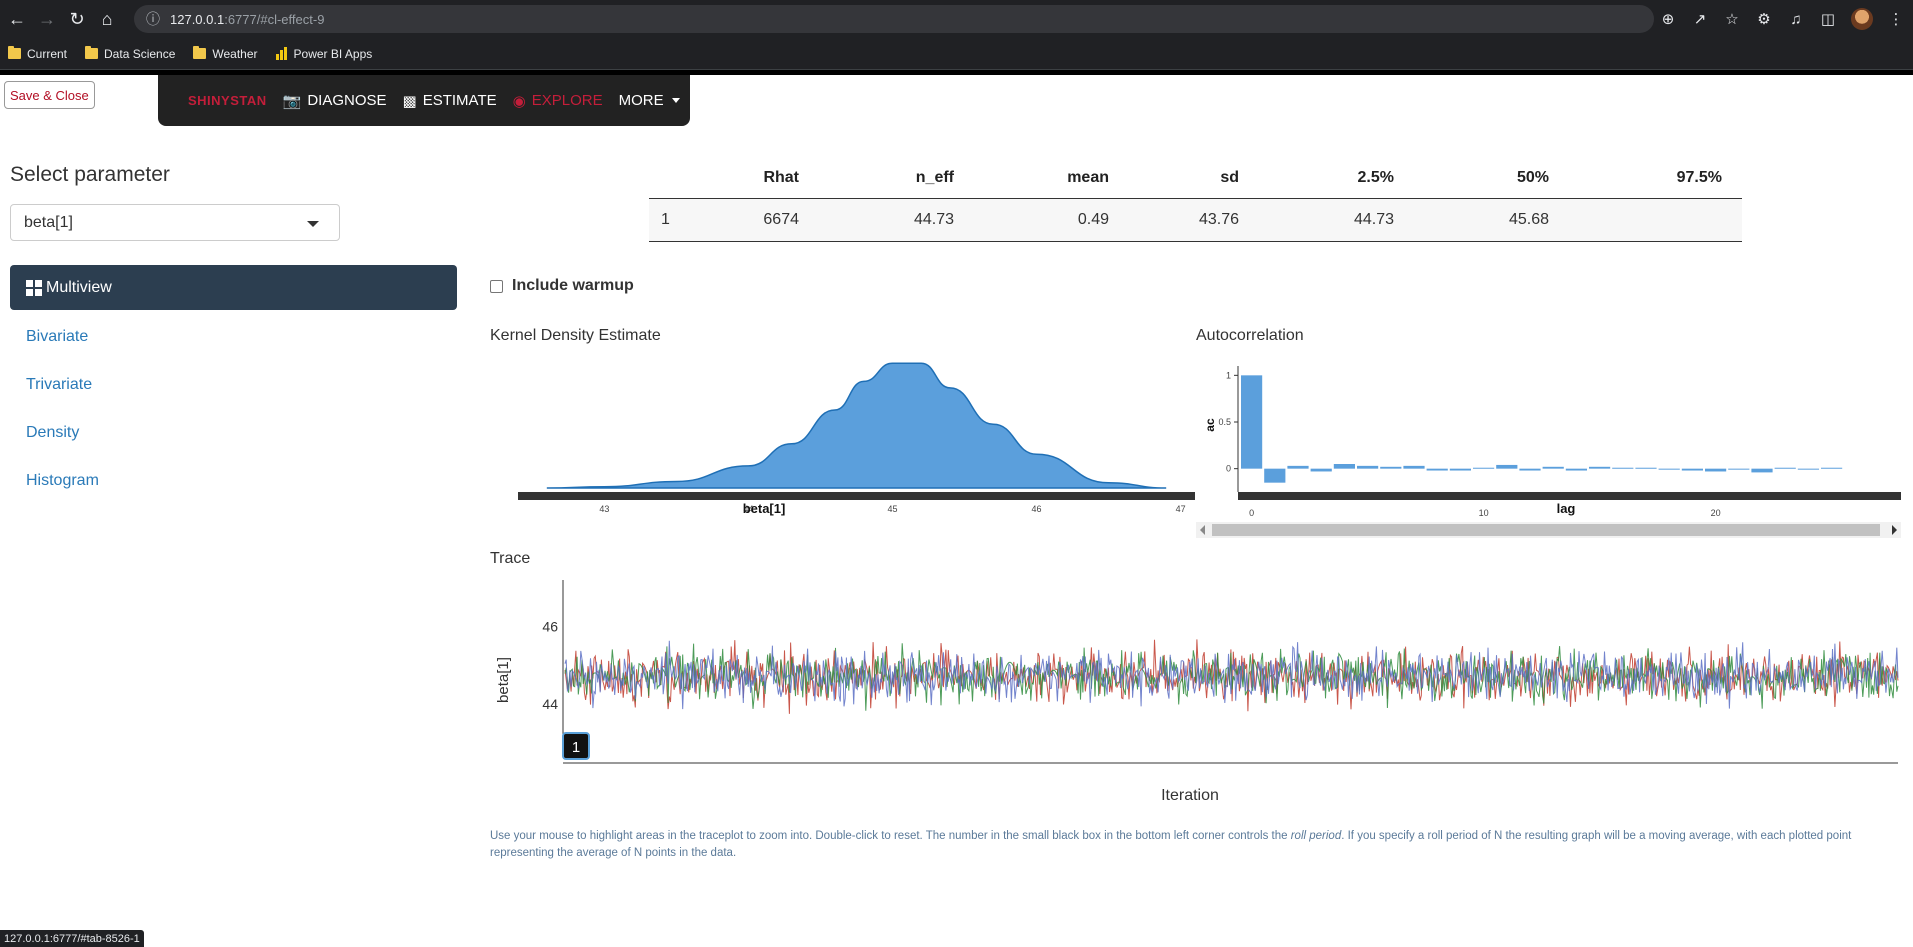 The height and width of the screenshot is (947, 1913). I want to click on table-cell: 1, so click(679, 220).